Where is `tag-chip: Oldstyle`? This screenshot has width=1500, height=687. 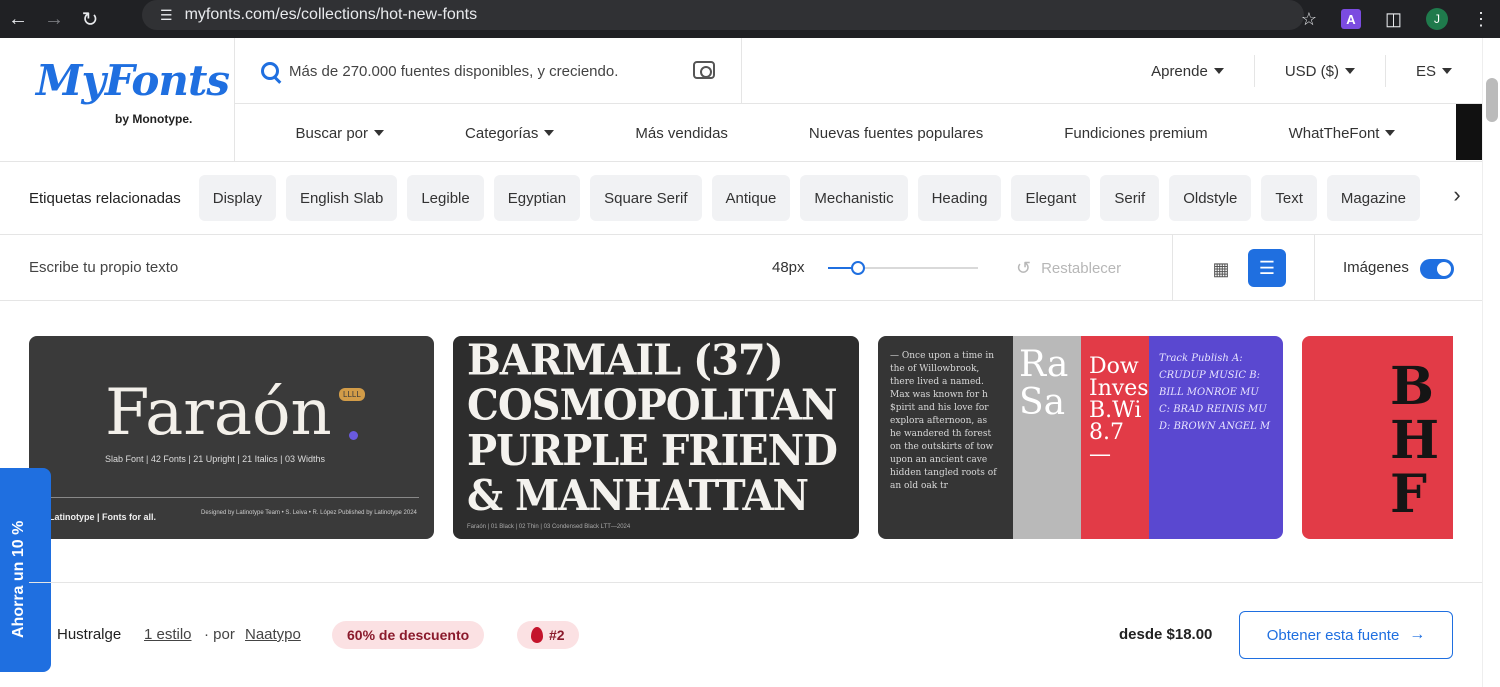 tag-chip: Oldstyle is located at coordinates (1210, 198).